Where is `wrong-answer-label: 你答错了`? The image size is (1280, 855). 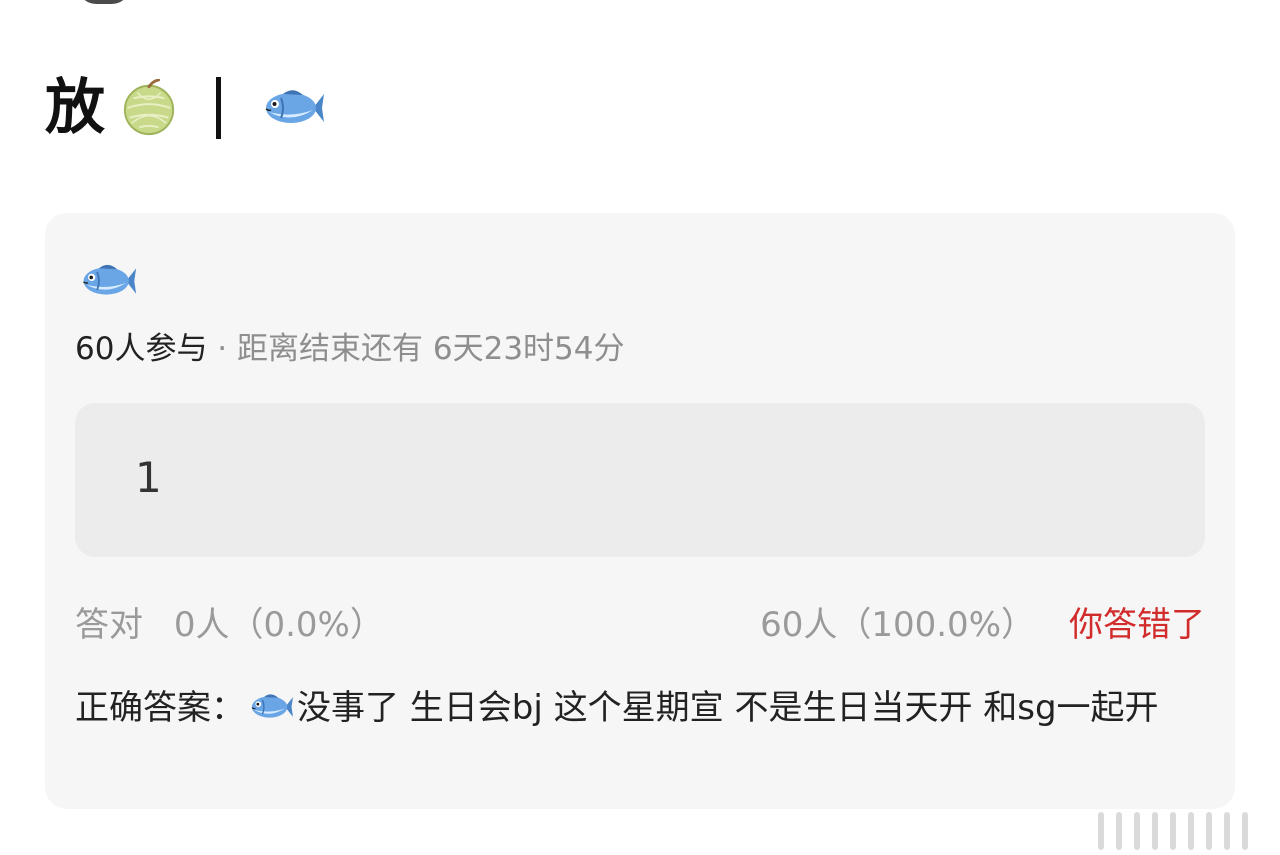 wrong-answer-label: 你答错了 is located at coordinates (1137, 625).